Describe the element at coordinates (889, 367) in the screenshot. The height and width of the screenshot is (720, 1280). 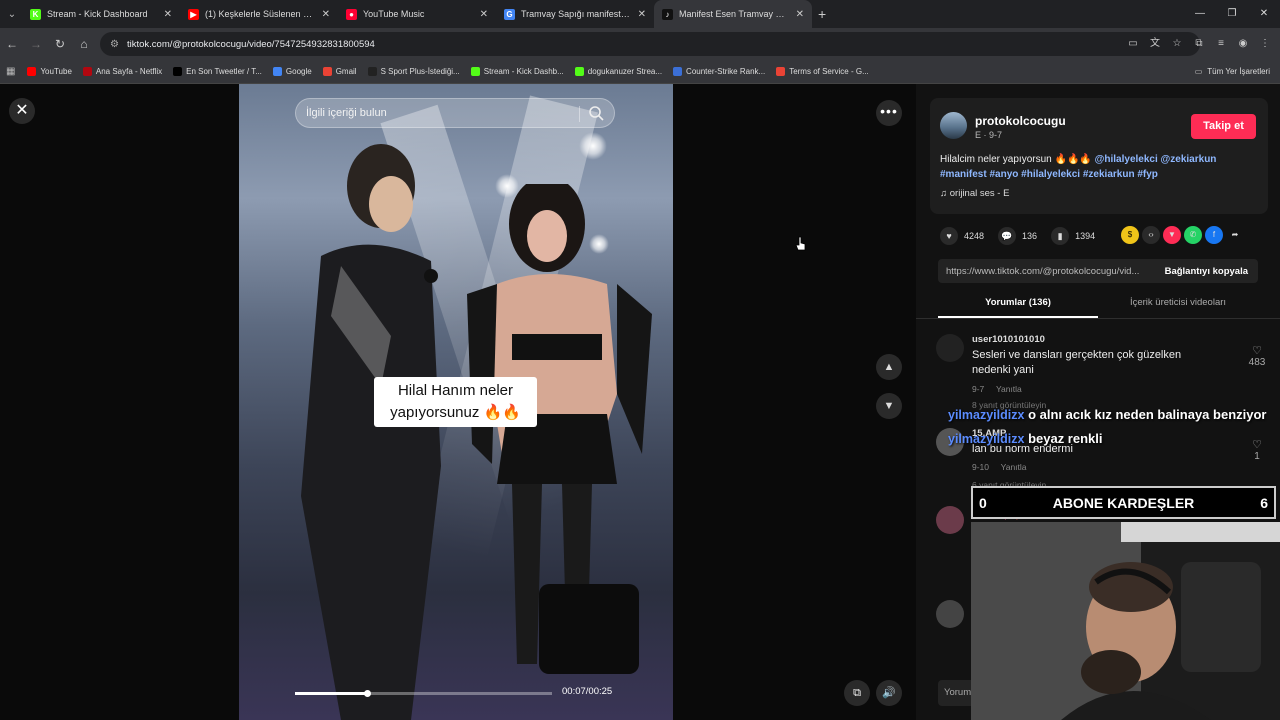
I see `chevron-up-icon: ▲` at that location.